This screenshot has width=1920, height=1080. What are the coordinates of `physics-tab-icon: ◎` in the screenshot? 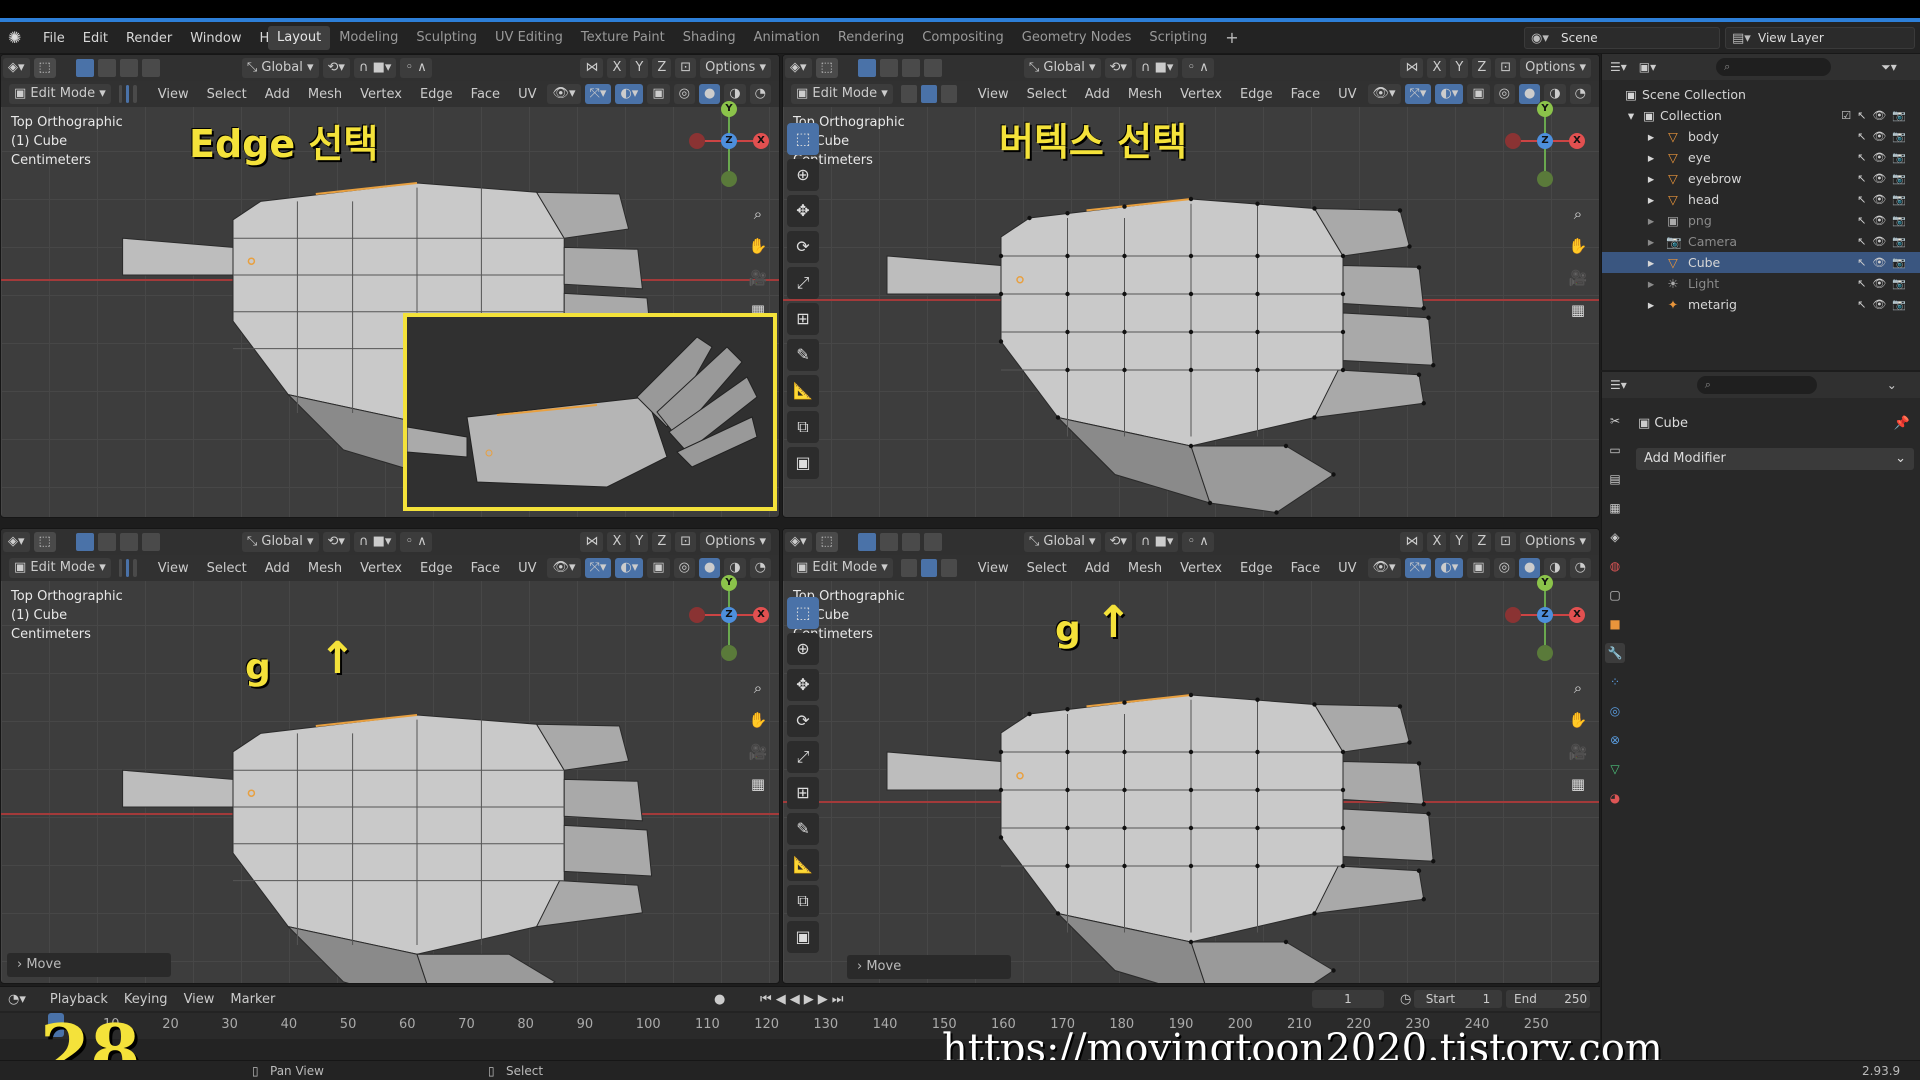 It's located at (1615, 711).